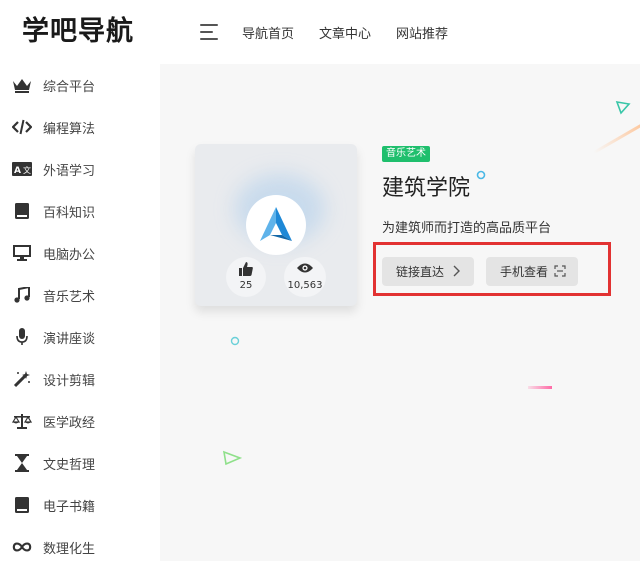  Describe the element at coordinates (69, 423) in the screenshot. I see `sidebar-item-label: 医学政经` at that location.